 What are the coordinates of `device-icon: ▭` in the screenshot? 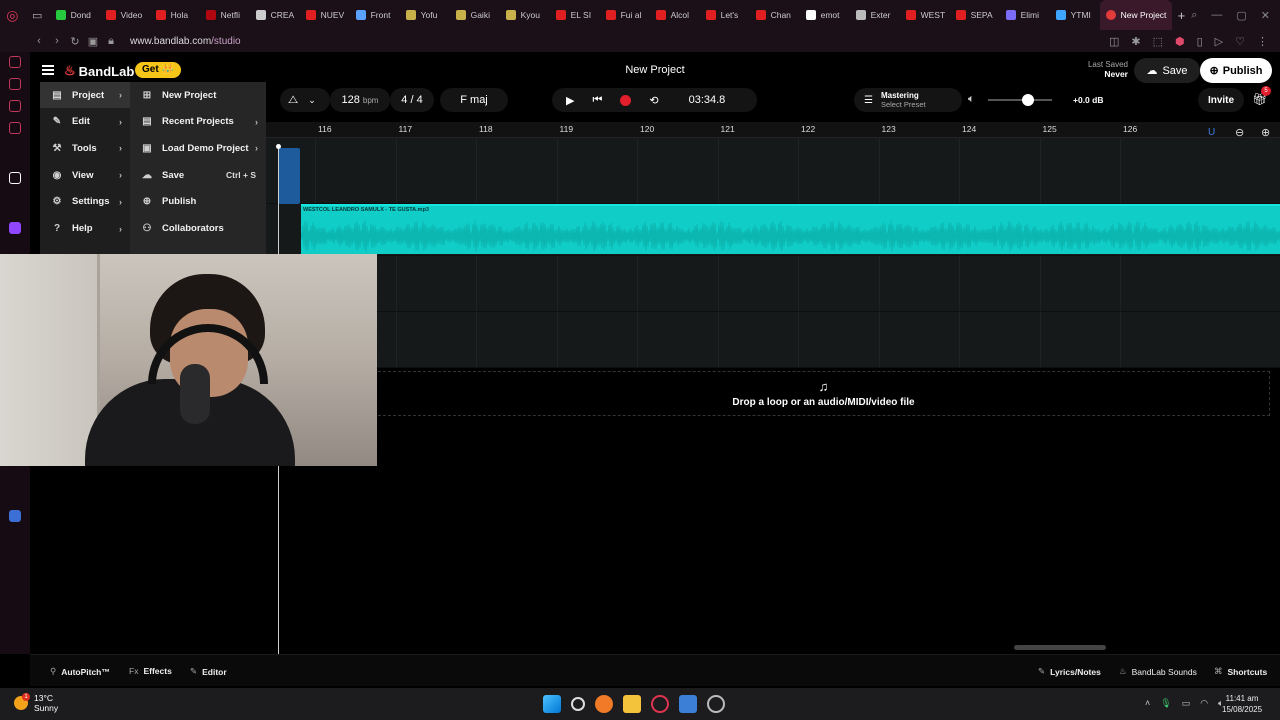 It's located at (1186, 703).